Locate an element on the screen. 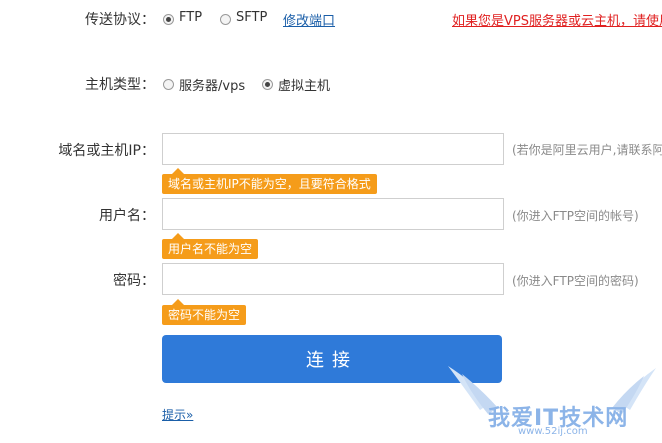 The height and width of the screenshot is (443, 662). domain-input is located at coordinates (333, 149).